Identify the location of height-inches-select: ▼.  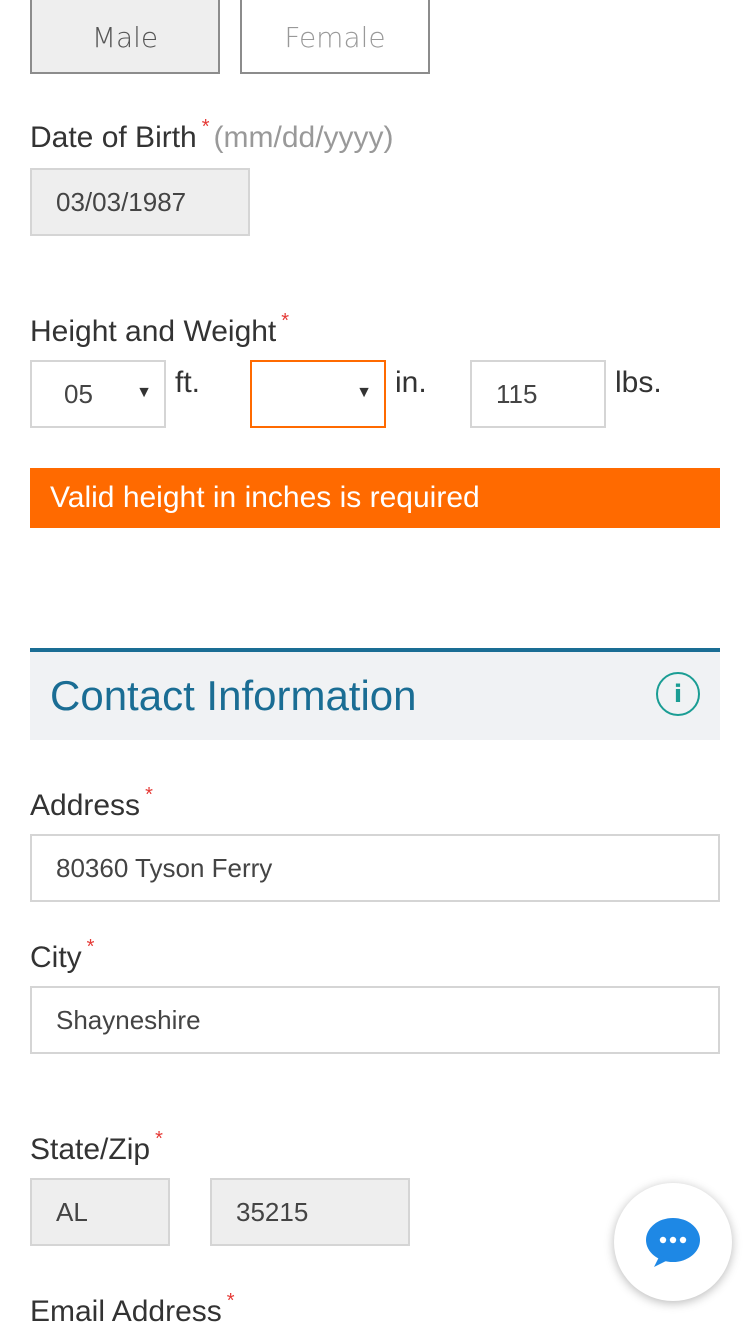
(318, 394).